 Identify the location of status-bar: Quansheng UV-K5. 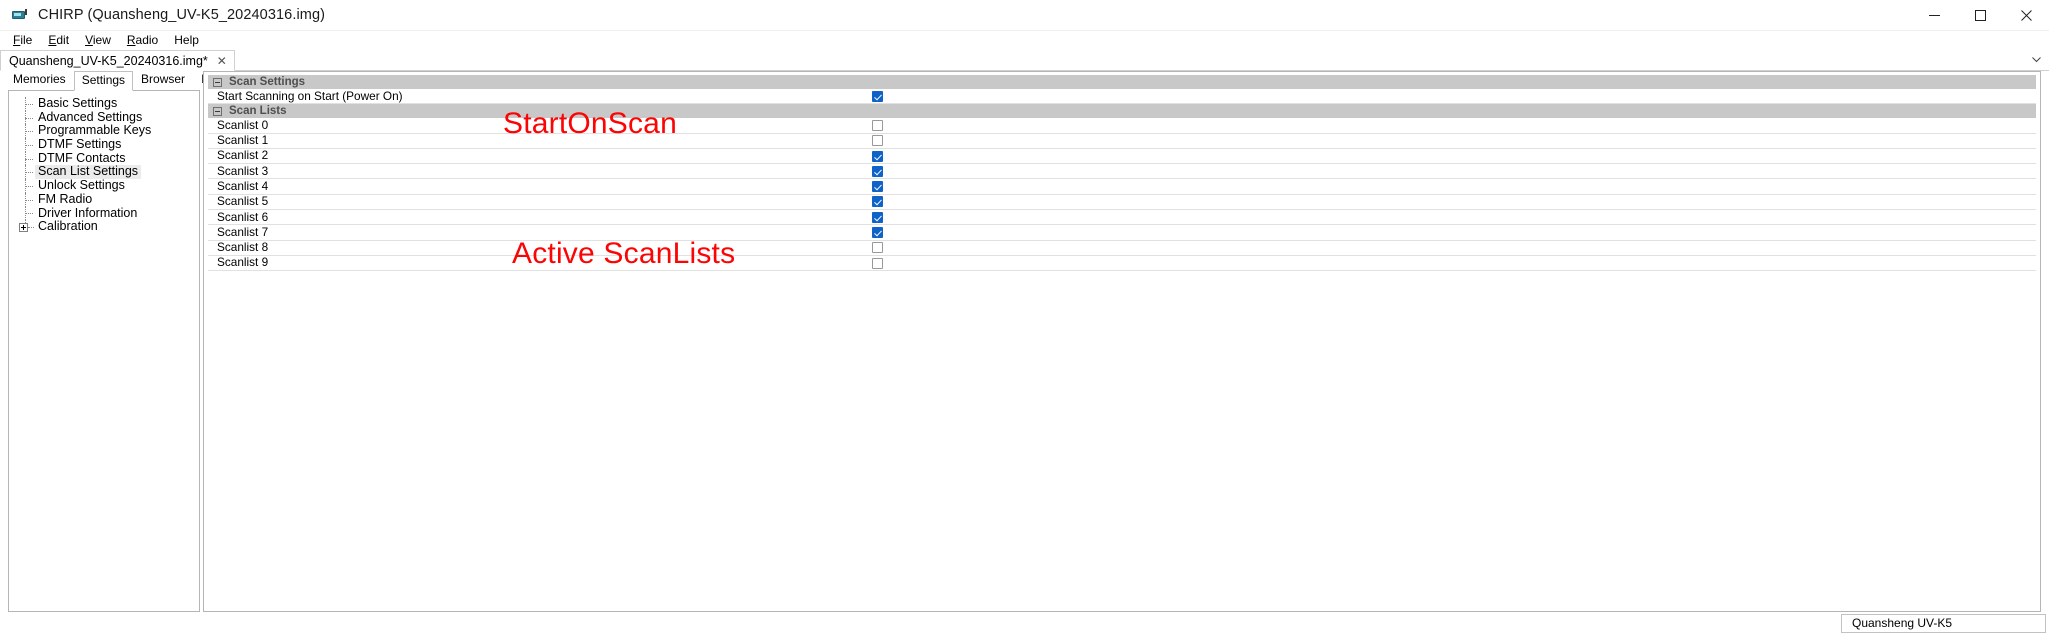
(1024, 623).